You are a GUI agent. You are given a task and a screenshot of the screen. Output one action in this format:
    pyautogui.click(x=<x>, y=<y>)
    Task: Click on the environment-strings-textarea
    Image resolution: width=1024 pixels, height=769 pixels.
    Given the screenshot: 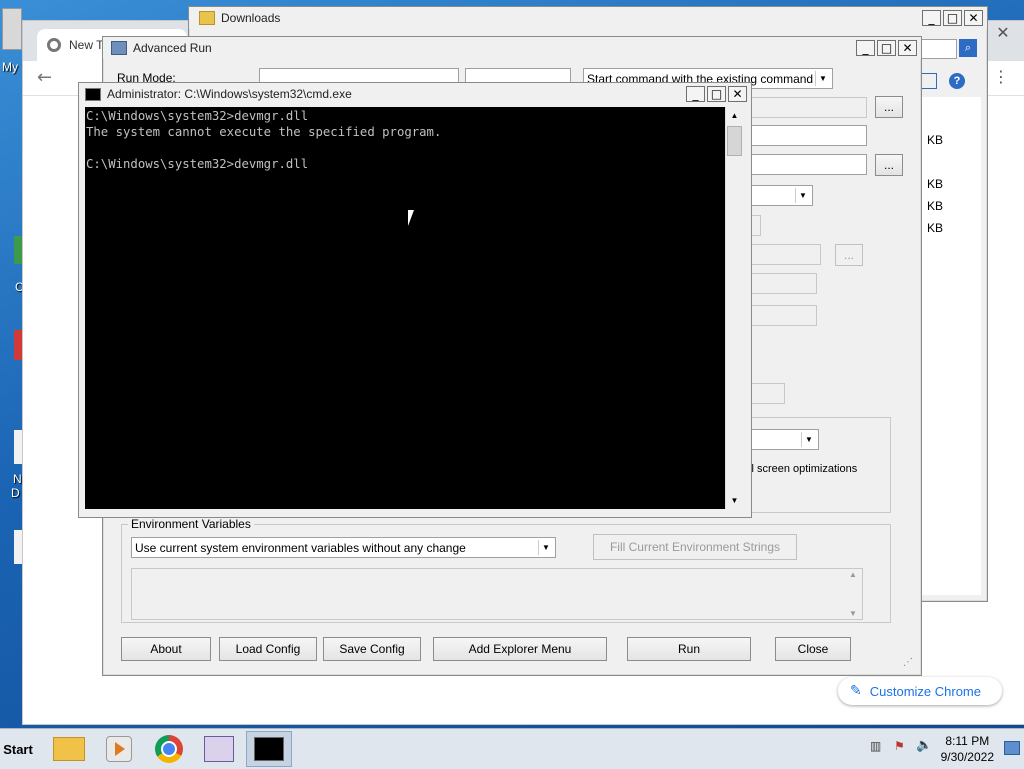 What is the action you would take?
    pyautogui.click(x=497, y=594)
    